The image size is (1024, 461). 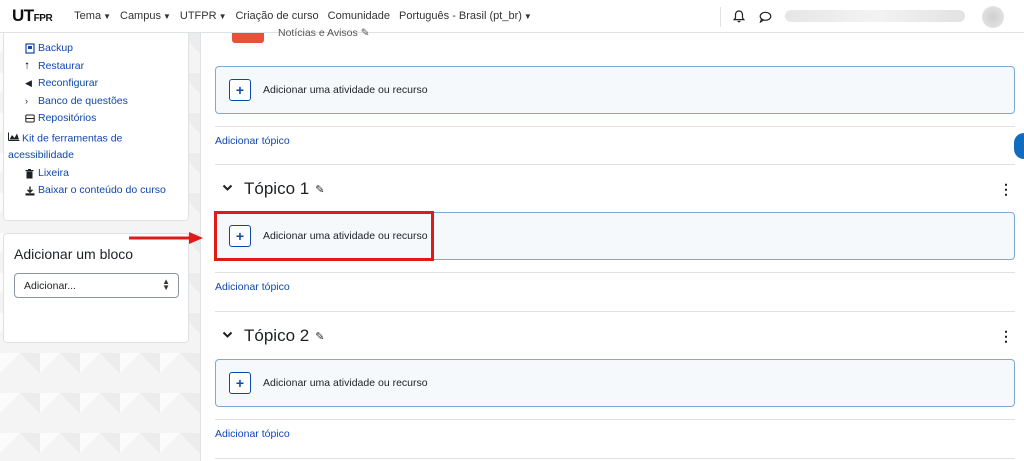 I want to click on topic-header-2: Tópico 2 ✎, so click(x=273, y=336).